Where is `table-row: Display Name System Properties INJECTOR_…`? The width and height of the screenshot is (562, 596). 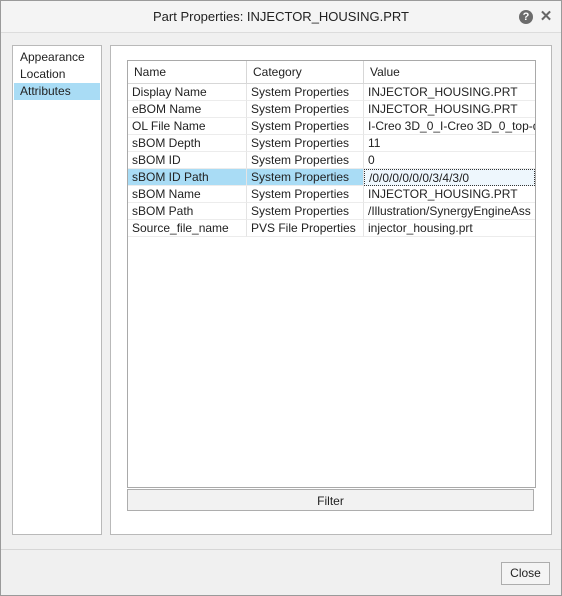 table-row: Display Name System Properties INJECTOR_… is located at coordinates (331, 92).